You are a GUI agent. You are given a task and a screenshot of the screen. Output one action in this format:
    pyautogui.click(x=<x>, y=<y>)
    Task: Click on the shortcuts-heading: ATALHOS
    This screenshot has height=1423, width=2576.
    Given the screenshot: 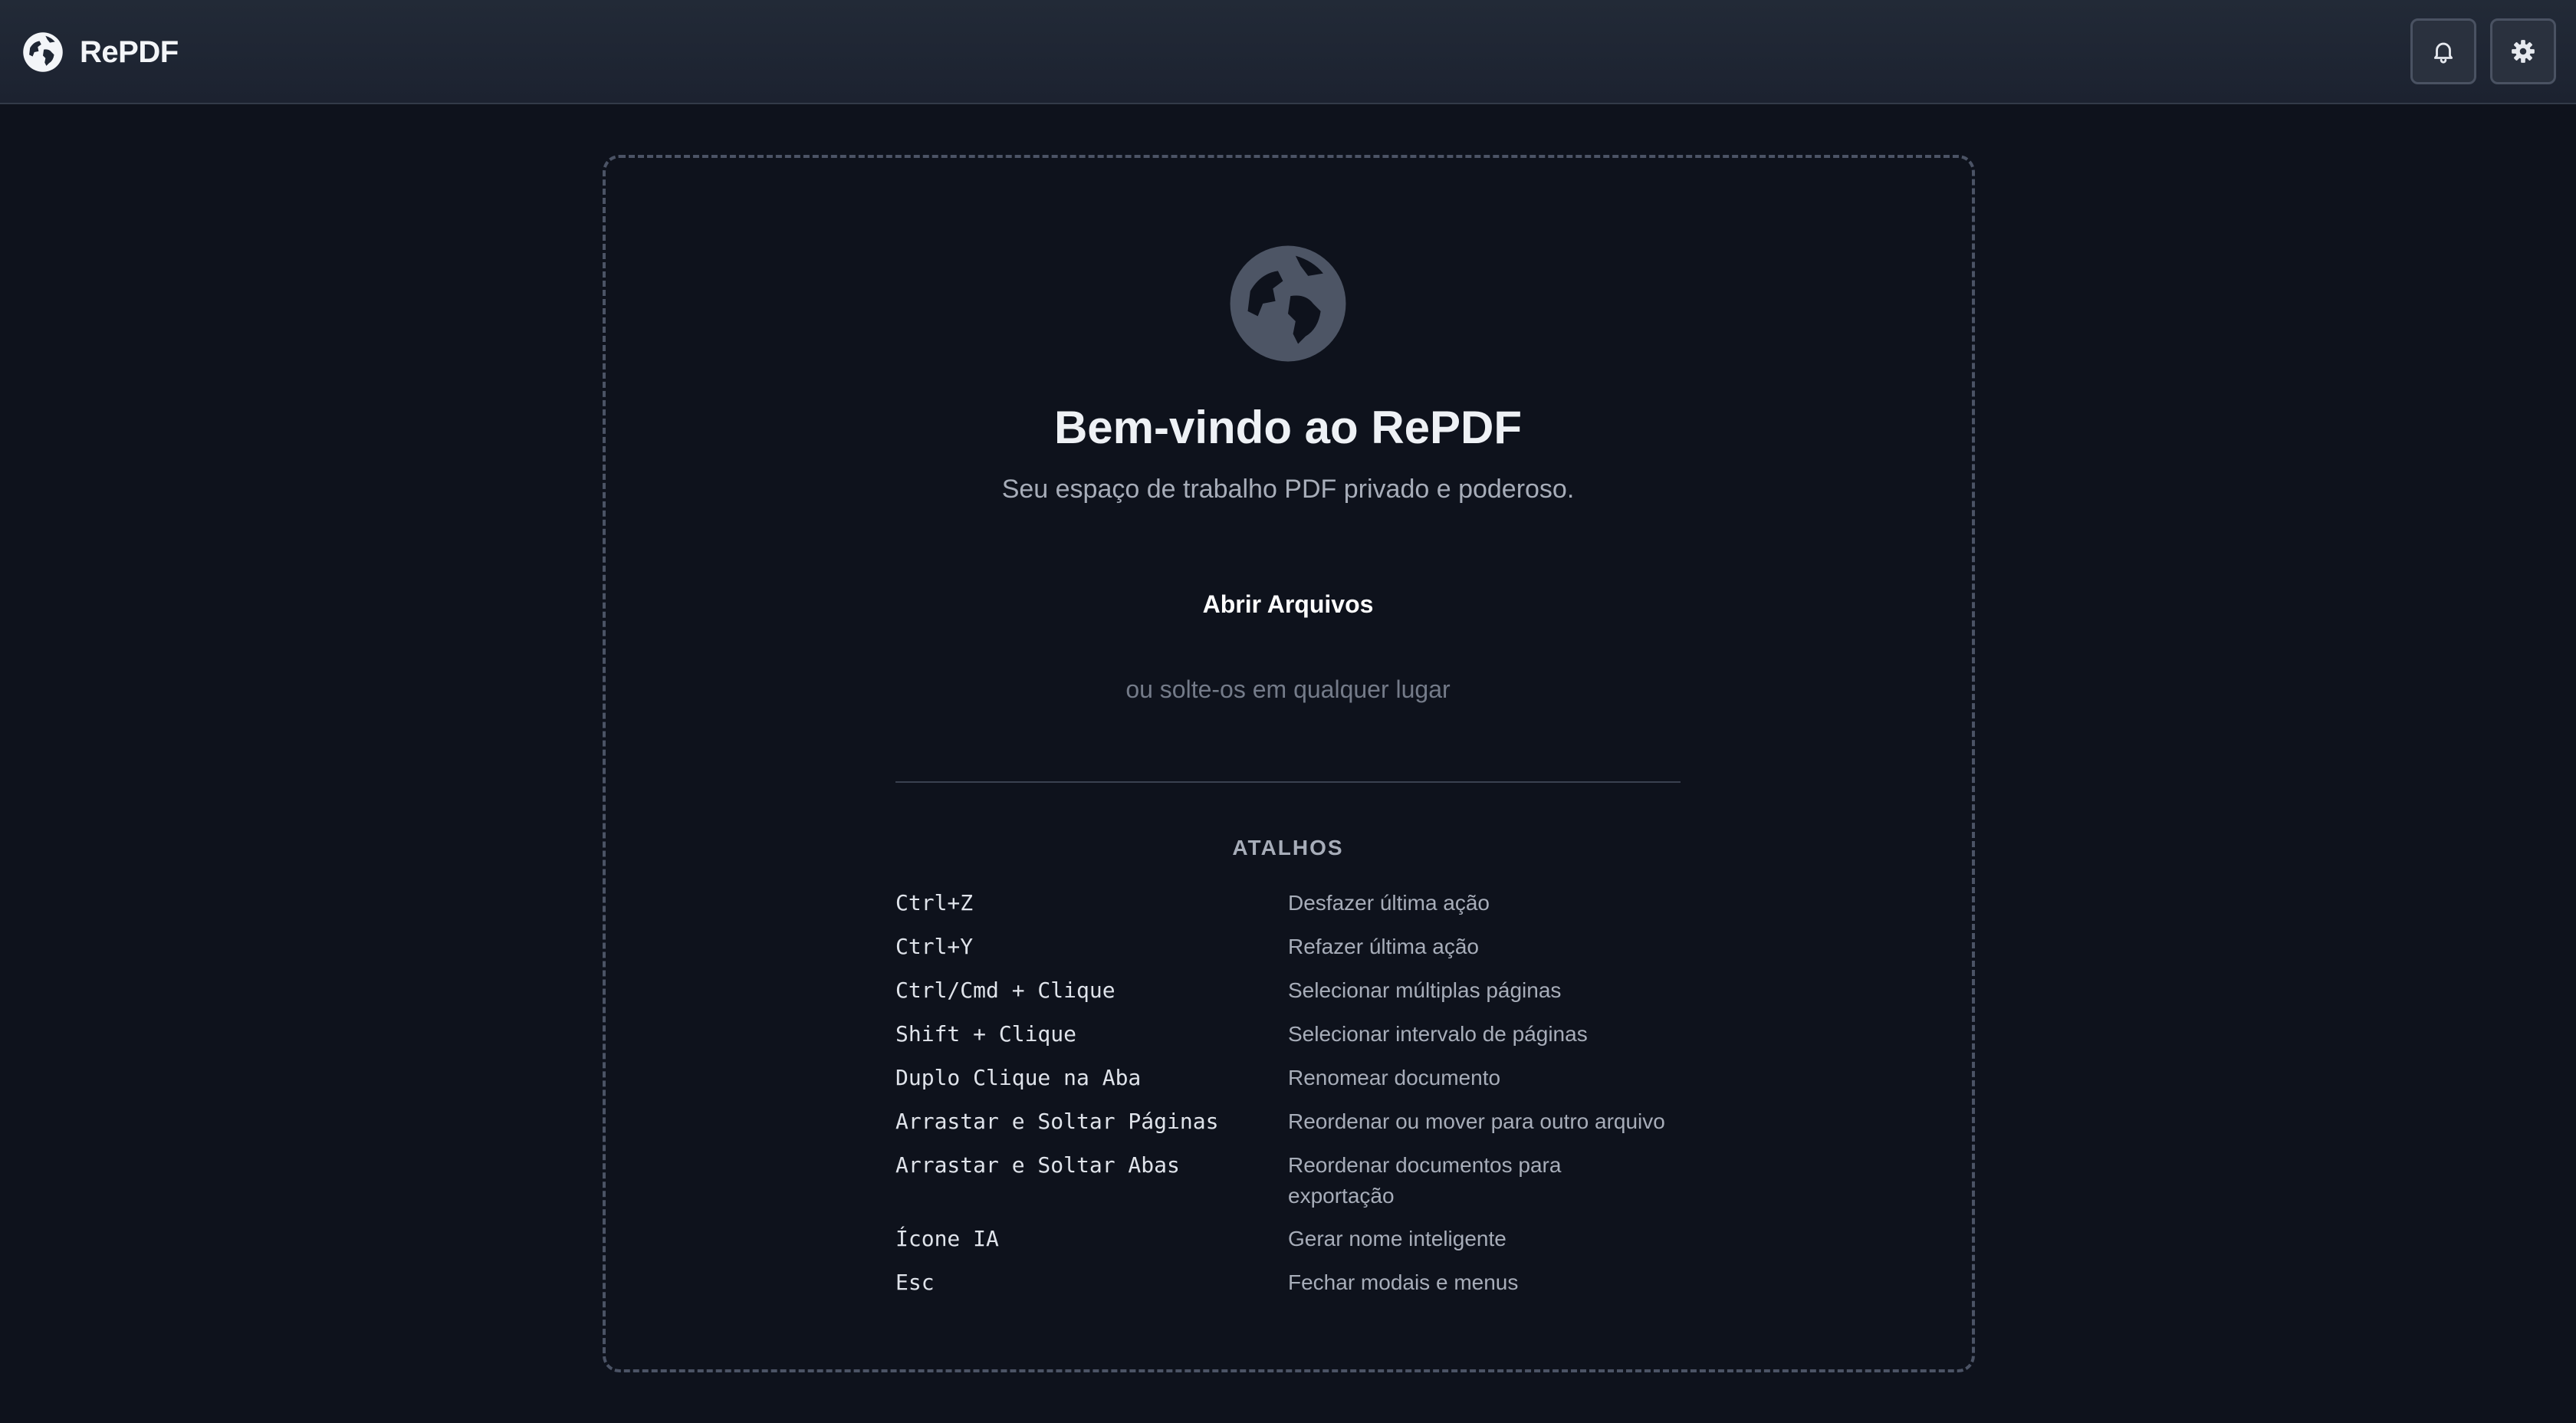 What is the action you would take?
    pyautogui.click(x=1288, y=848)
    